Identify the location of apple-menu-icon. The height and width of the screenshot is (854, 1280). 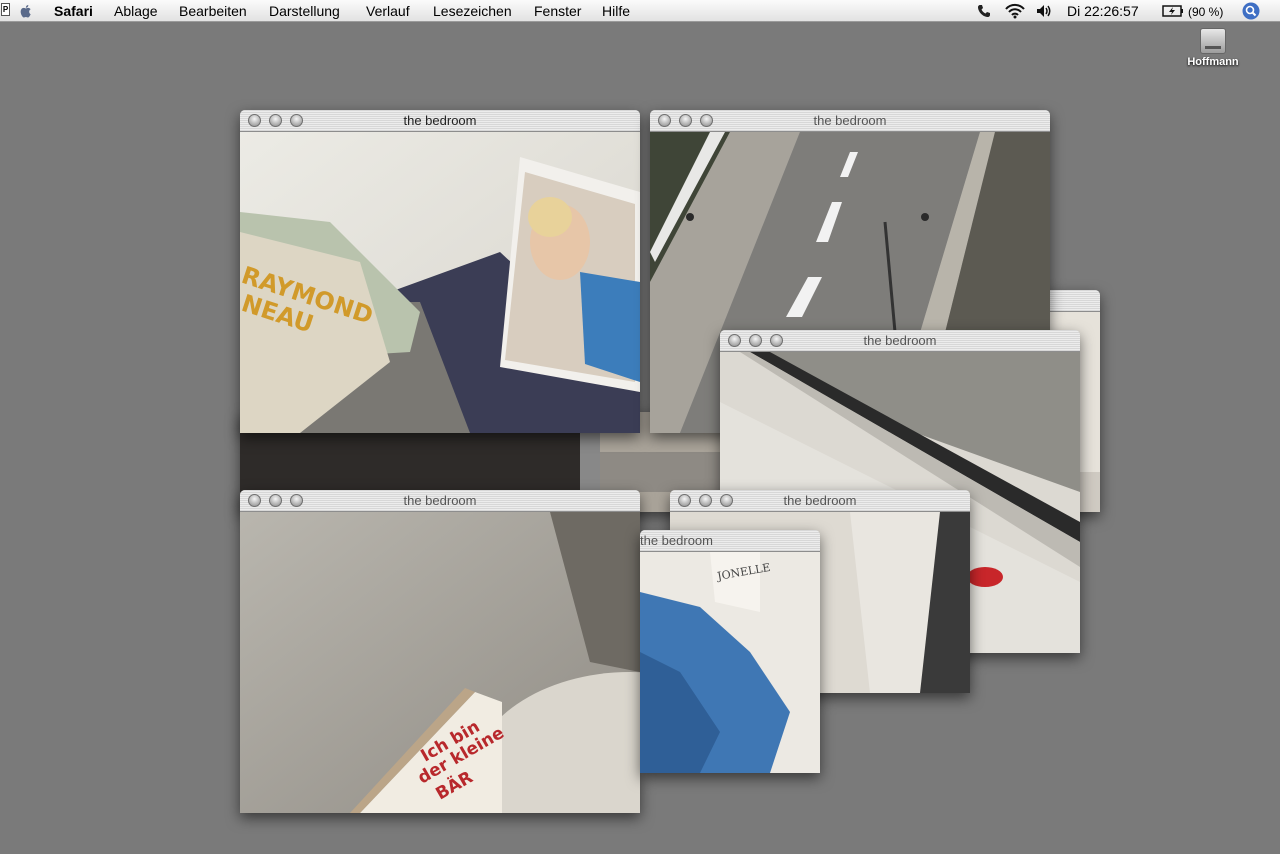
(26, 11).